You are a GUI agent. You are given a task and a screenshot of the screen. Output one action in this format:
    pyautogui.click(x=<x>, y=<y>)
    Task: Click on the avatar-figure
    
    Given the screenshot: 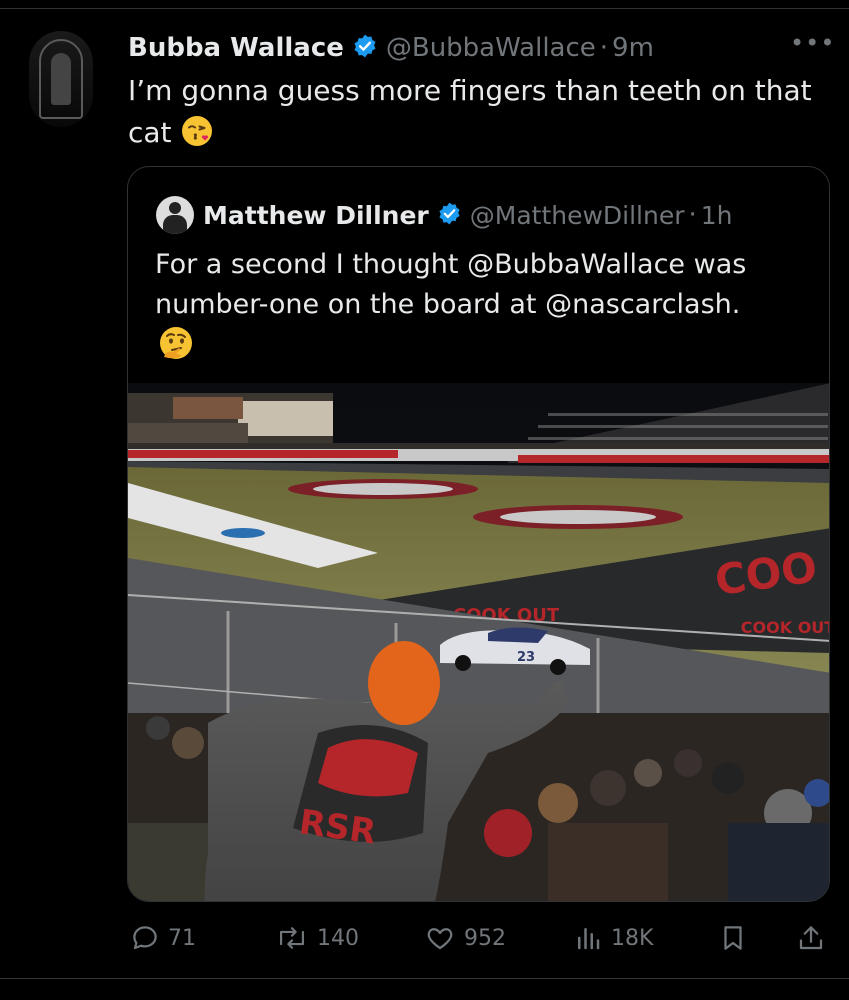 What is the action you would take?
    pyautogui.click(x=61, y=79)
    